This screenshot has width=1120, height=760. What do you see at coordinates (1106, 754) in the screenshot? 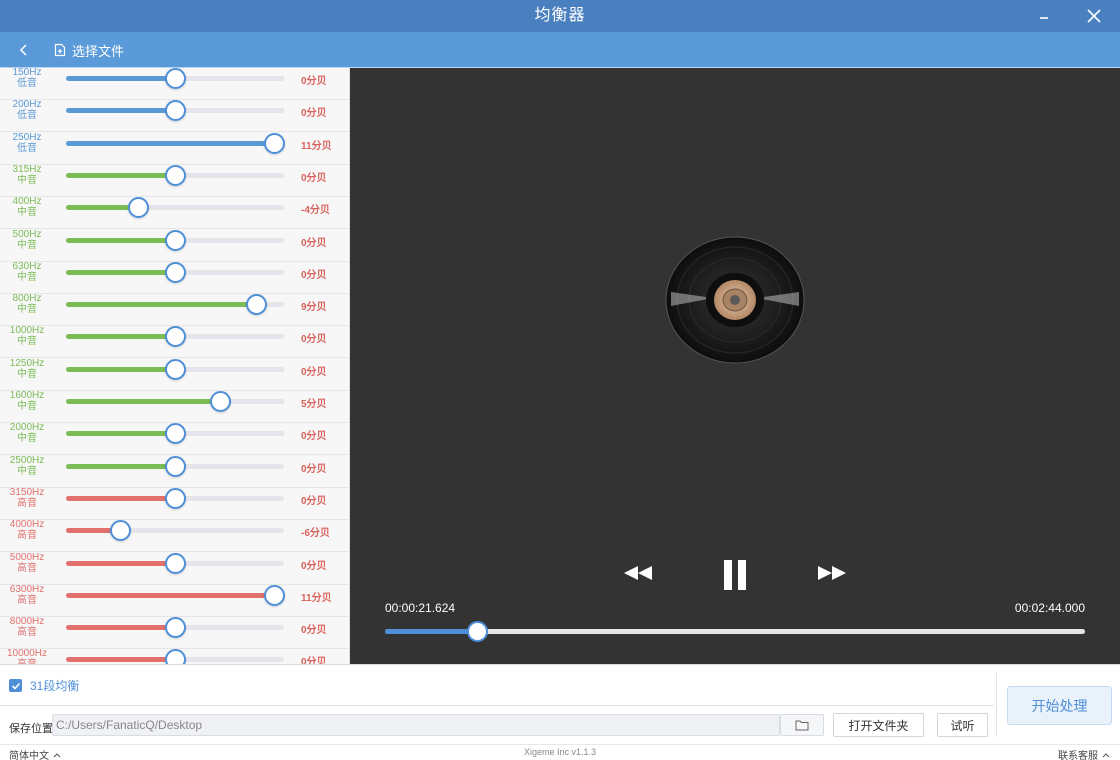
I see `chevron-up-icon` at bounding box center [1106, 754].